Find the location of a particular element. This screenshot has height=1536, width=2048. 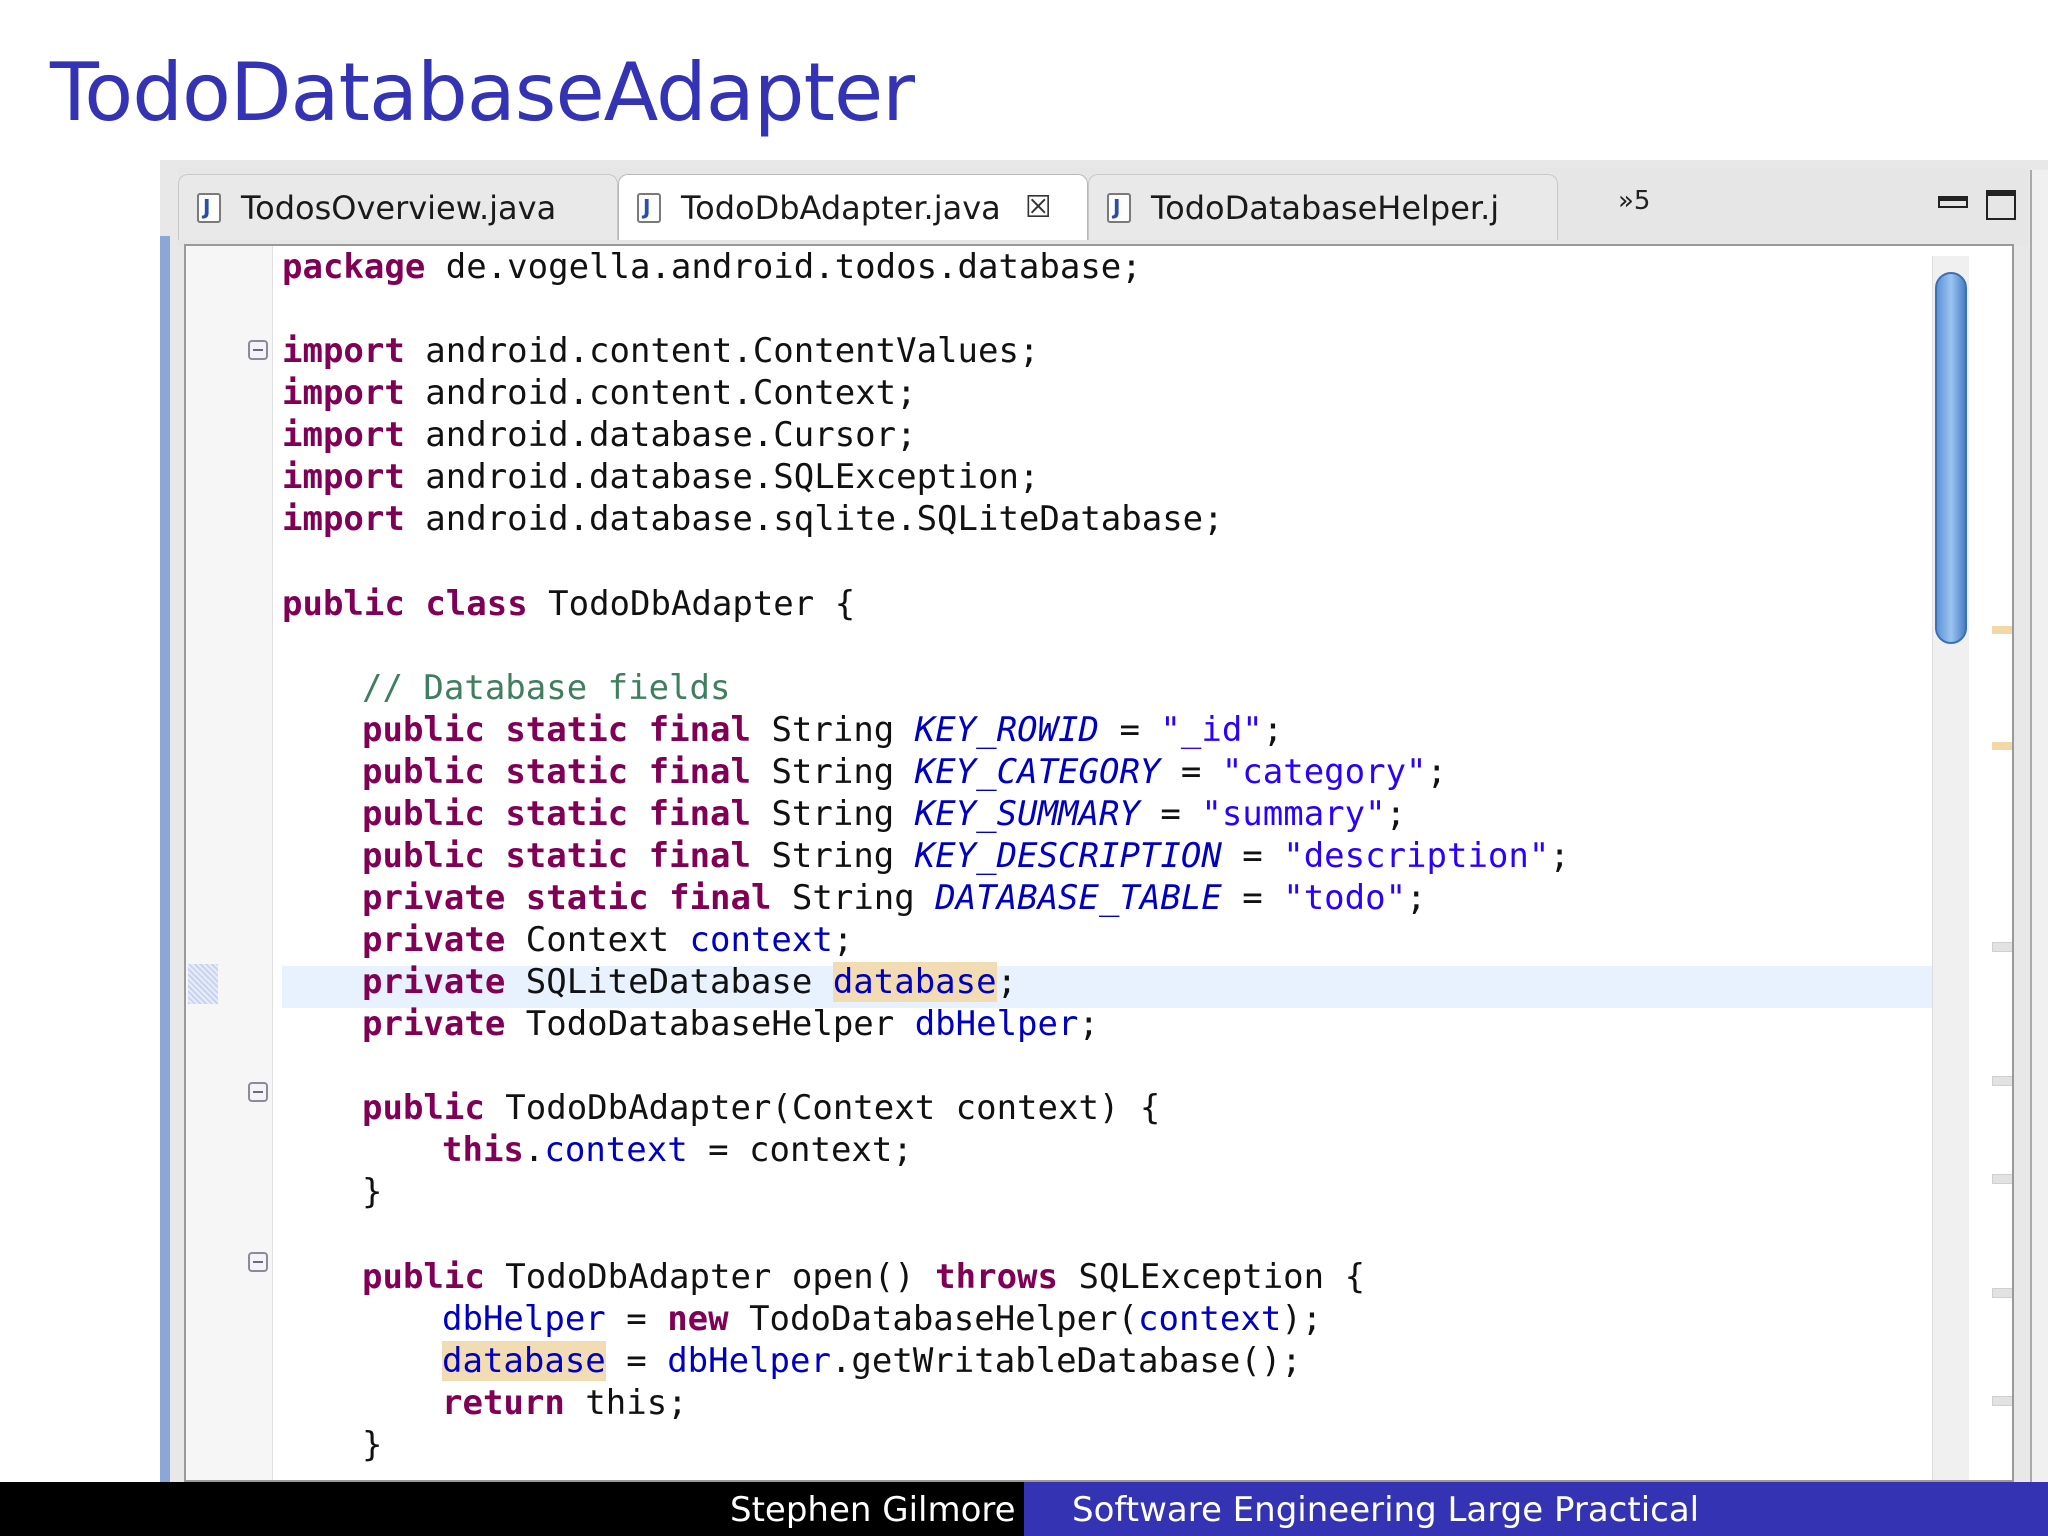

code-line: this.context = context; is located at coordinates (677, 1150).